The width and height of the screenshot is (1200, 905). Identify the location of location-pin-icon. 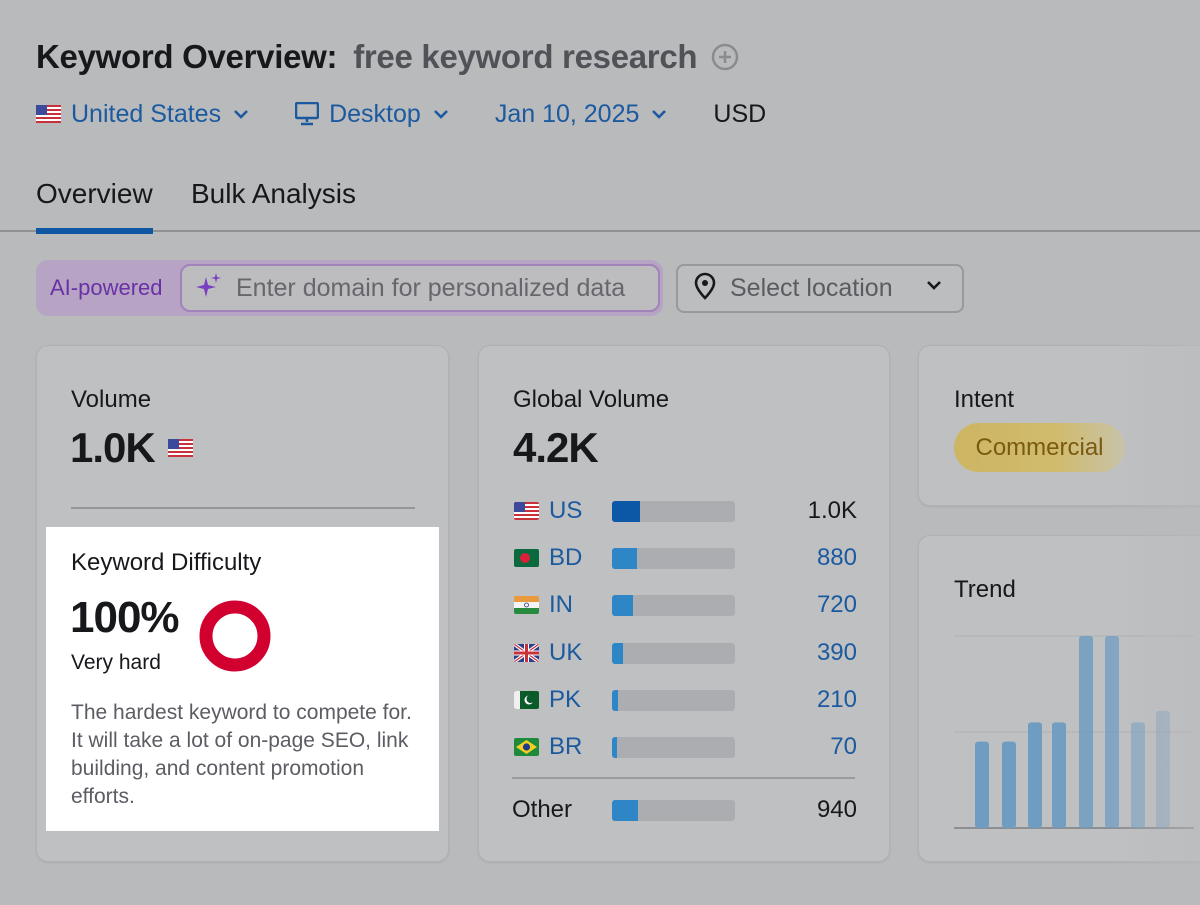
(705, 288).